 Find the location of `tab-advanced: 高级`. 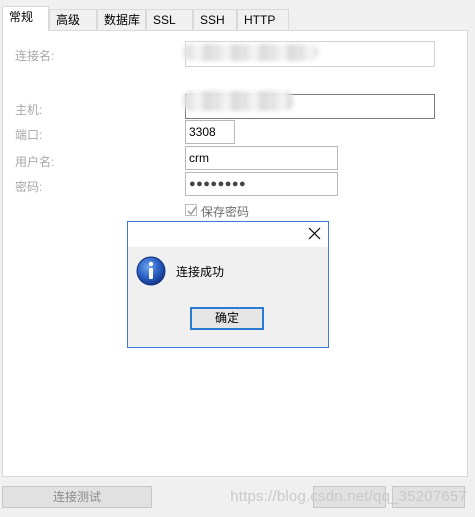

tab-advanced: 高级 is located at coordinates (73, 19).